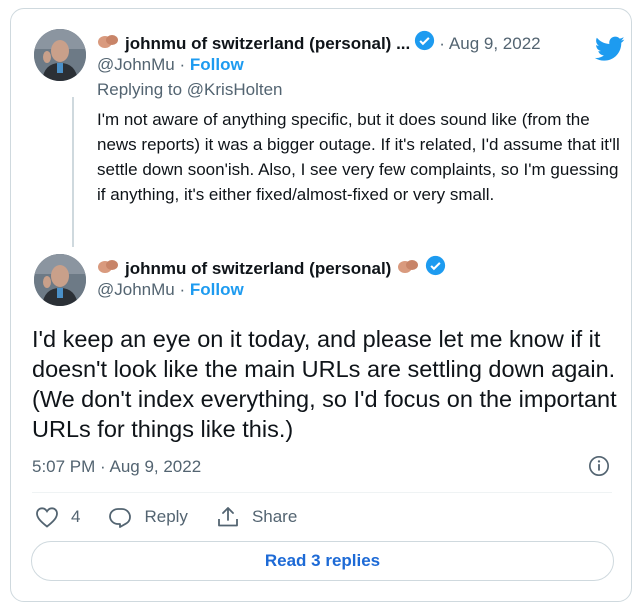  What do you see at coordinates (120, 518) in the screenshot?
I see `reply-icon` at bounding box center [120, 518].